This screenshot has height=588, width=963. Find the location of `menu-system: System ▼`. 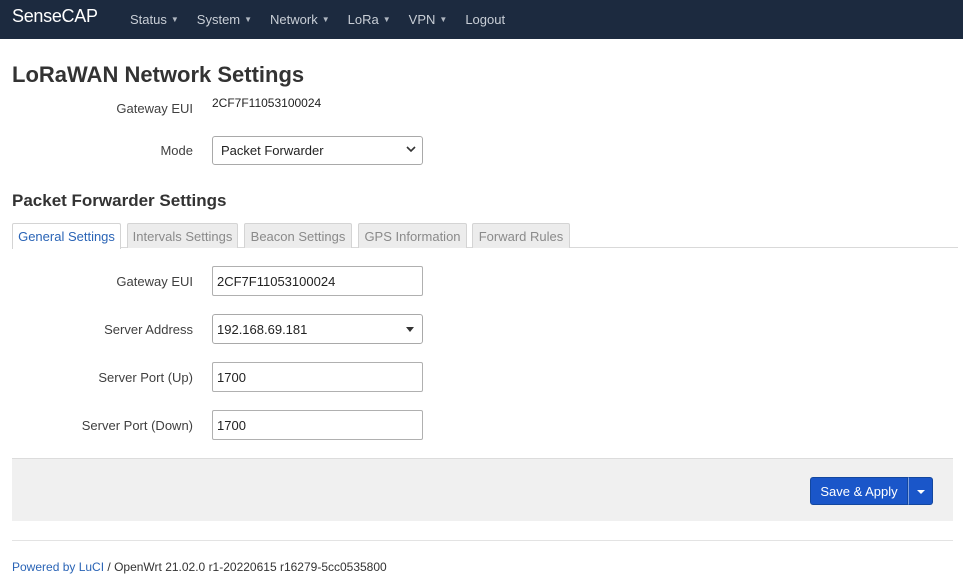

menu-system: System ▼ is located at coordinates (224, 19).